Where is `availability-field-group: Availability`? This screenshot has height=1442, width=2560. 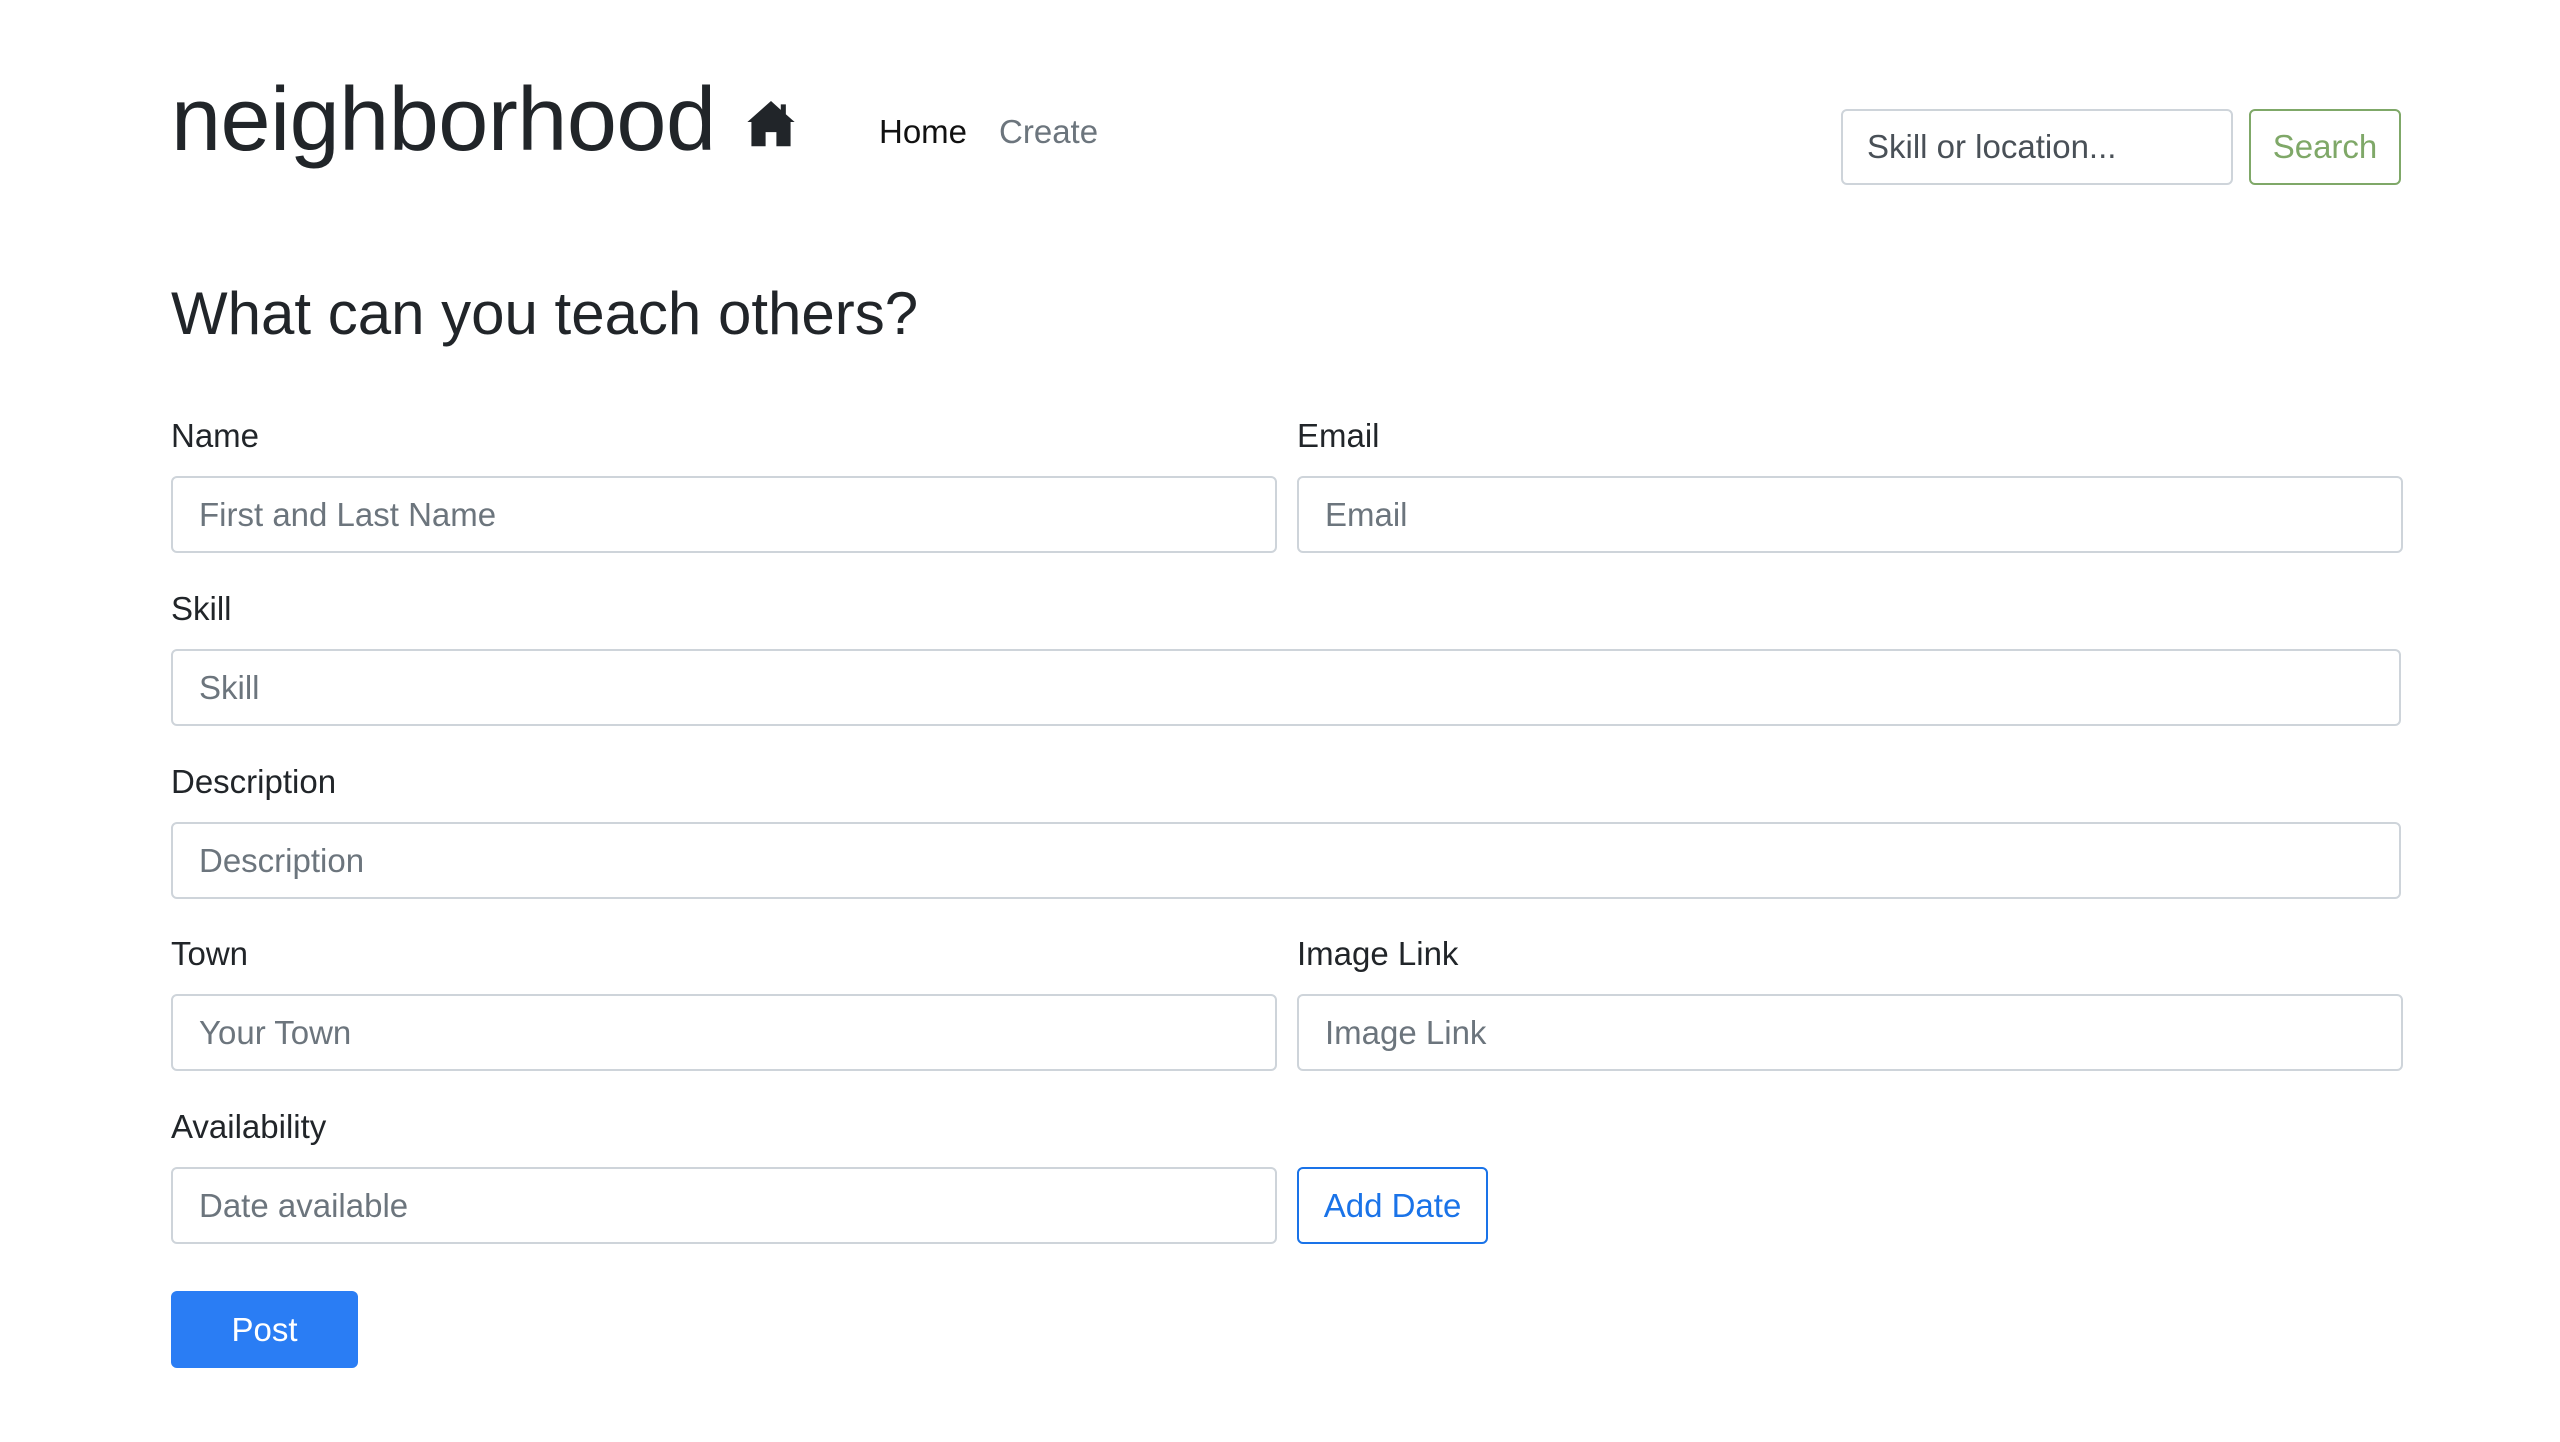 availability-field-group: Availability is located at coordinates (724, 1173).